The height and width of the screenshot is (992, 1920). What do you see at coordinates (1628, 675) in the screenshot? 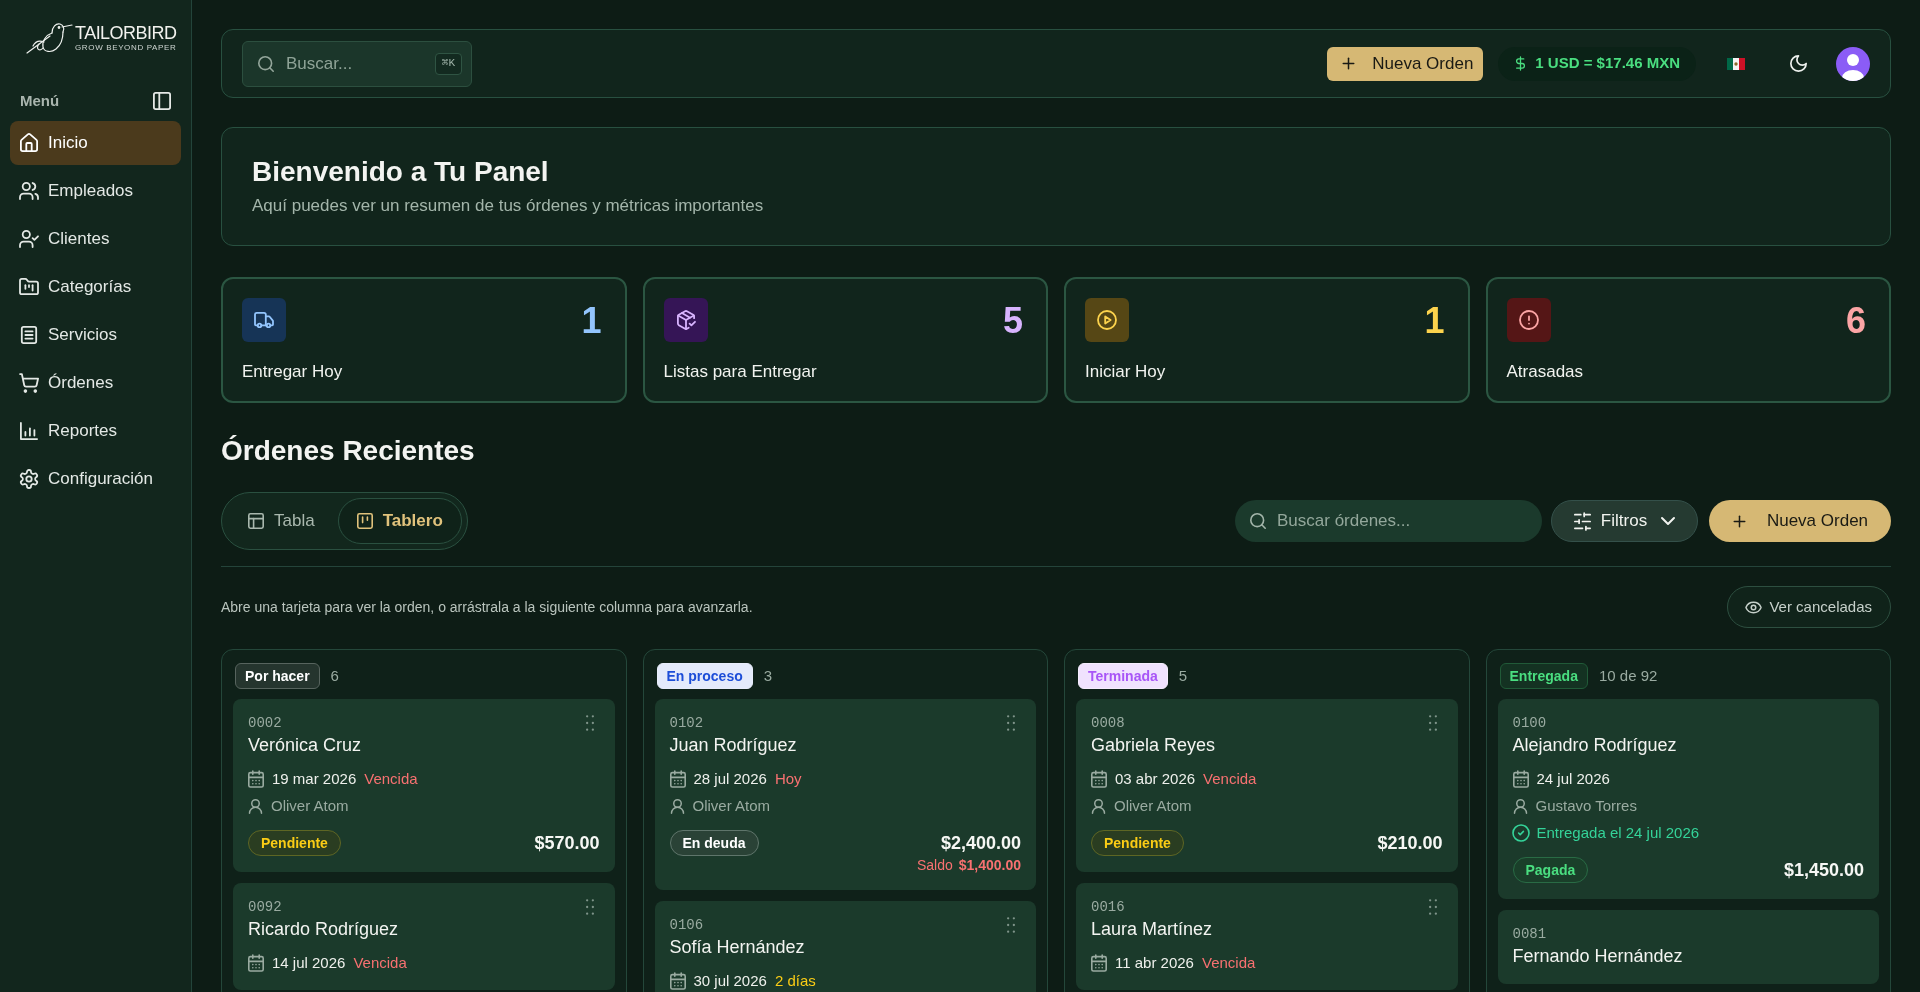
I see `order-count: 10 de 92` at bounding box center [1628, 675].